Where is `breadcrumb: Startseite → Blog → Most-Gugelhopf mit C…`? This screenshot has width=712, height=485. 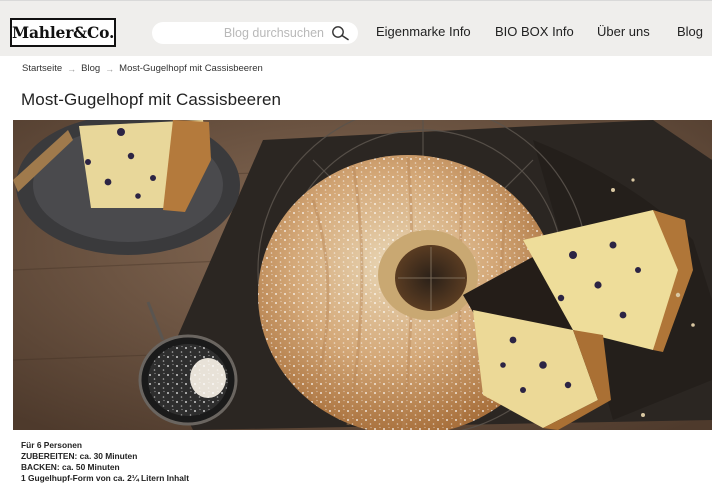 breadcrumb: Startseite → Blog → Most-Gugelhopf mit C… is located at coordinates (142, 68).